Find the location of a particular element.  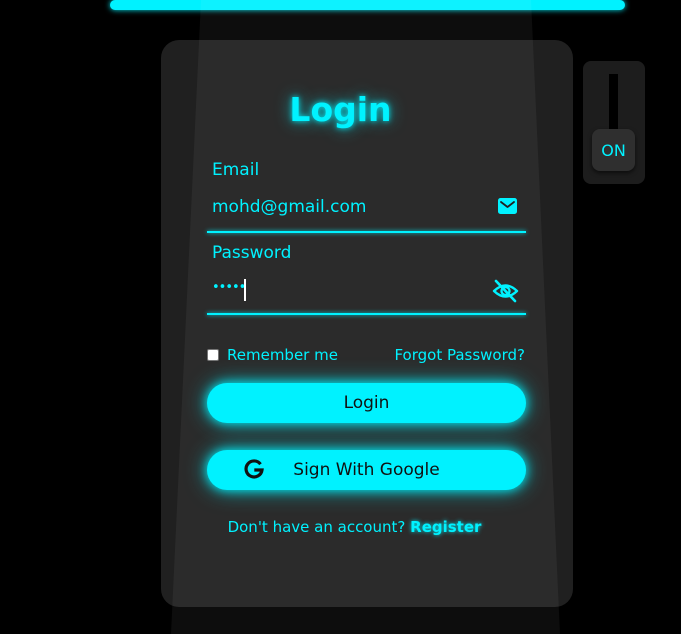

register-prompt: Don't have an account? Register is located at coordinates (340, 527).